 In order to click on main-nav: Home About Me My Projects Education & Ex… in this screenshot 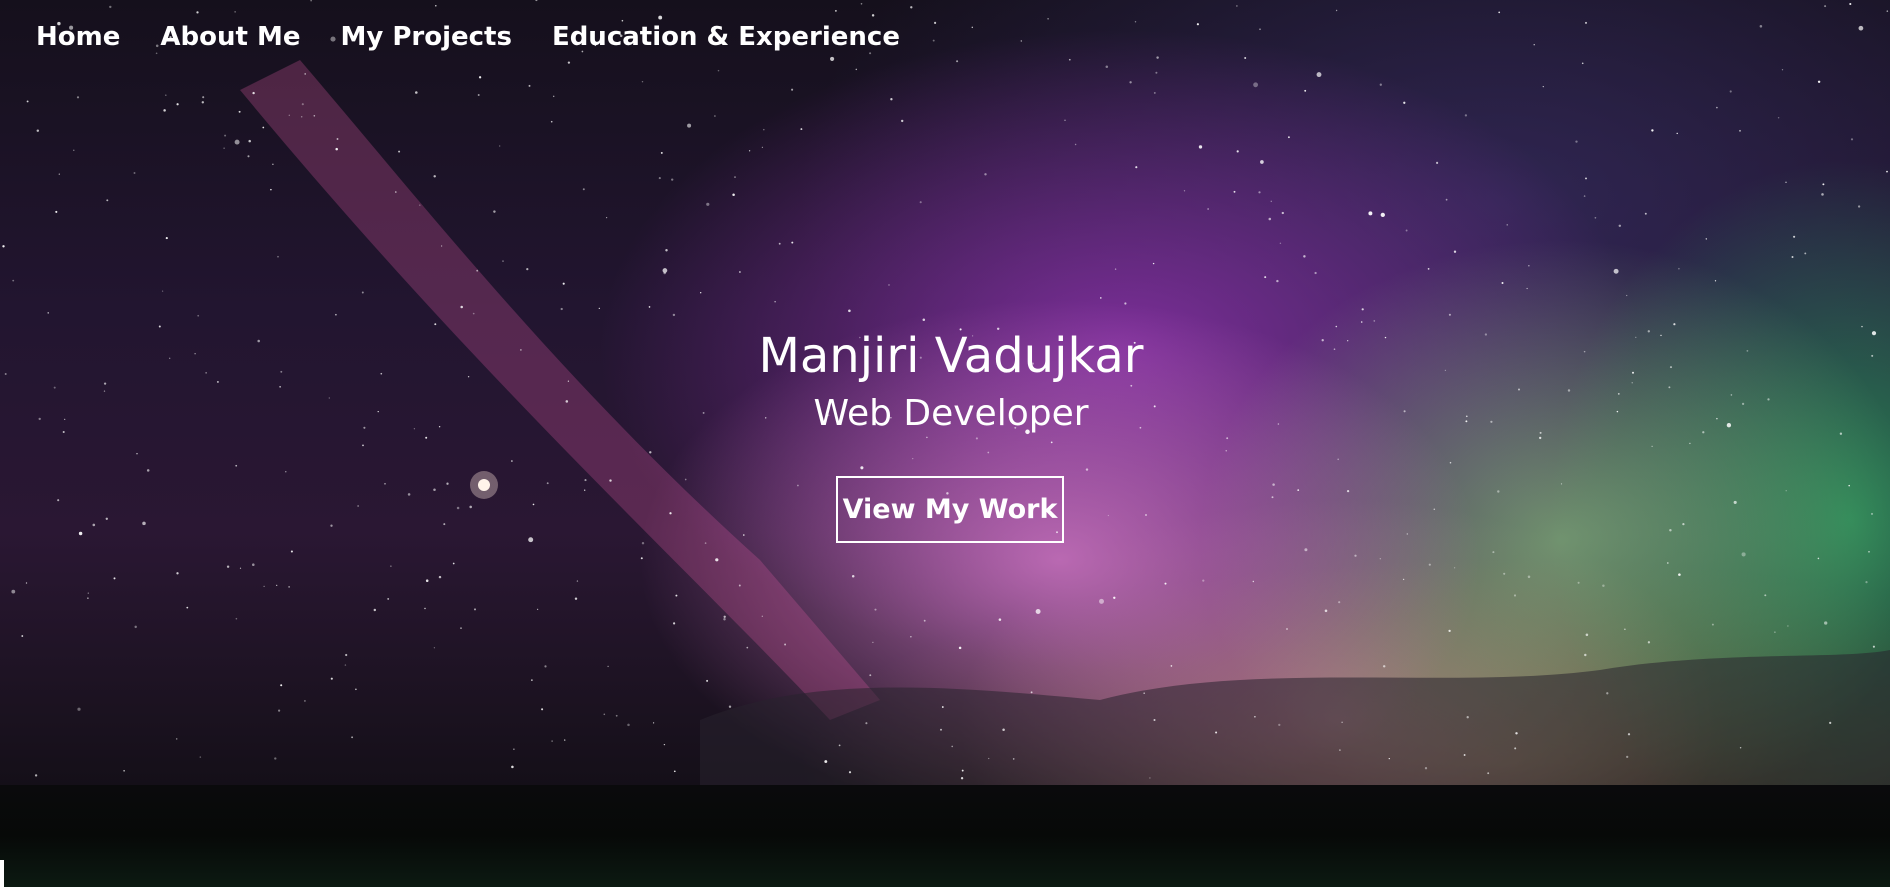, I will do `click(468, 37)`.